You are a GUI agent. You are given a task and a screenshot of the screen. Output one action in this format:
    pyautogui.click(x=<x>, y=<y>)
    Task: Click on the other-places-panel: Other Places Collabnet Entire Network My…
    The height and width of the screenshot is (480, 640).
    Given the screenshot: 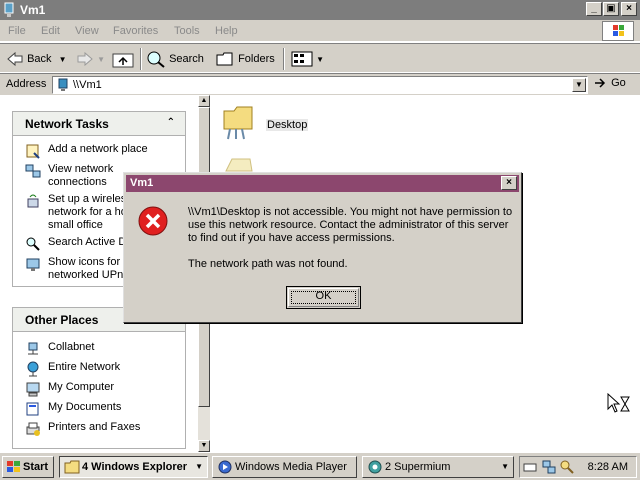 What is the action you would take?
    pyautogui.click(x=99, y=378)
    